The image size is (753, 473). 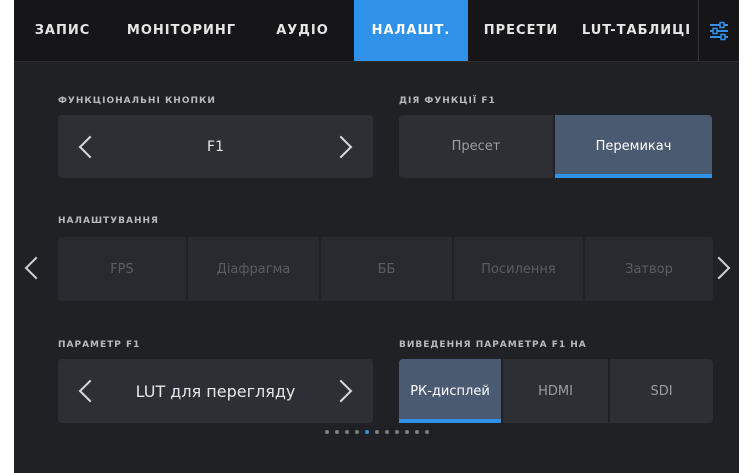 I want to click on page-indicator, so click(x=376, y=435).